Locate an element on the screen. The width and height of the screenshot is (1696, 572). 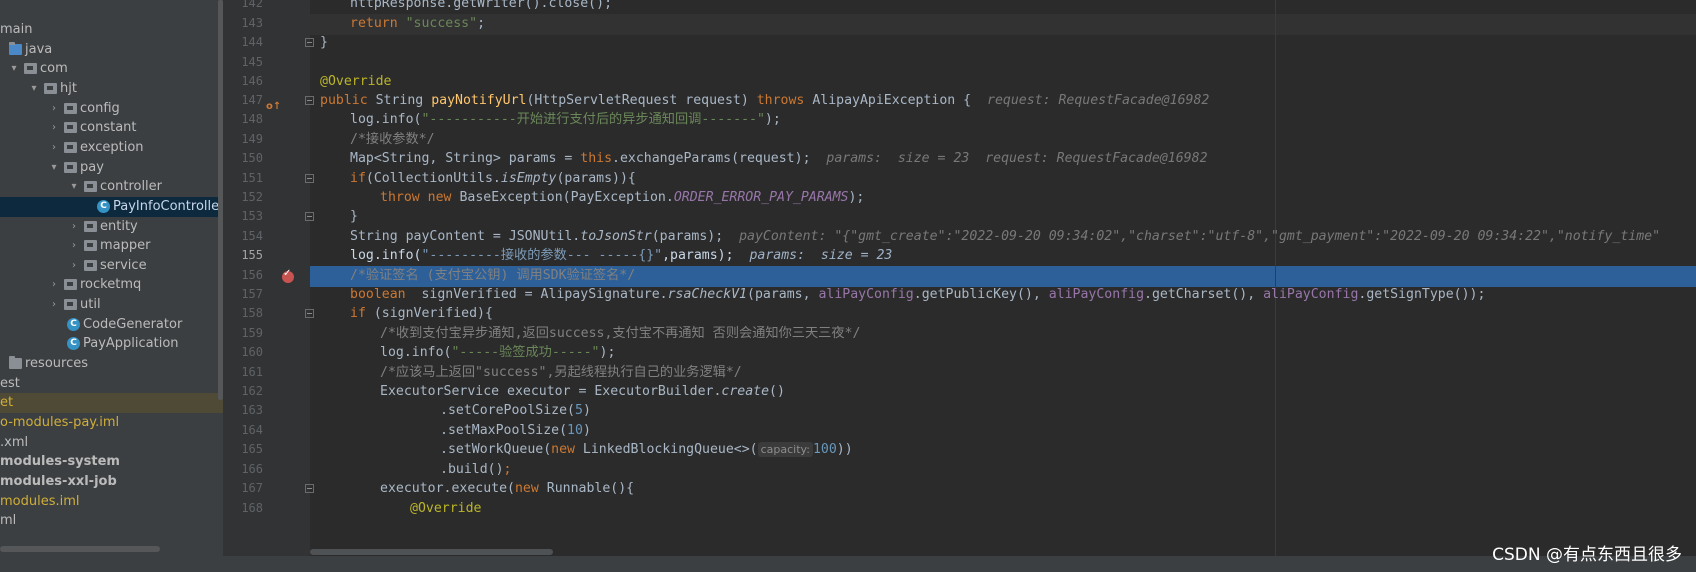
line-number: 146 is located at coordinates (243, 81).